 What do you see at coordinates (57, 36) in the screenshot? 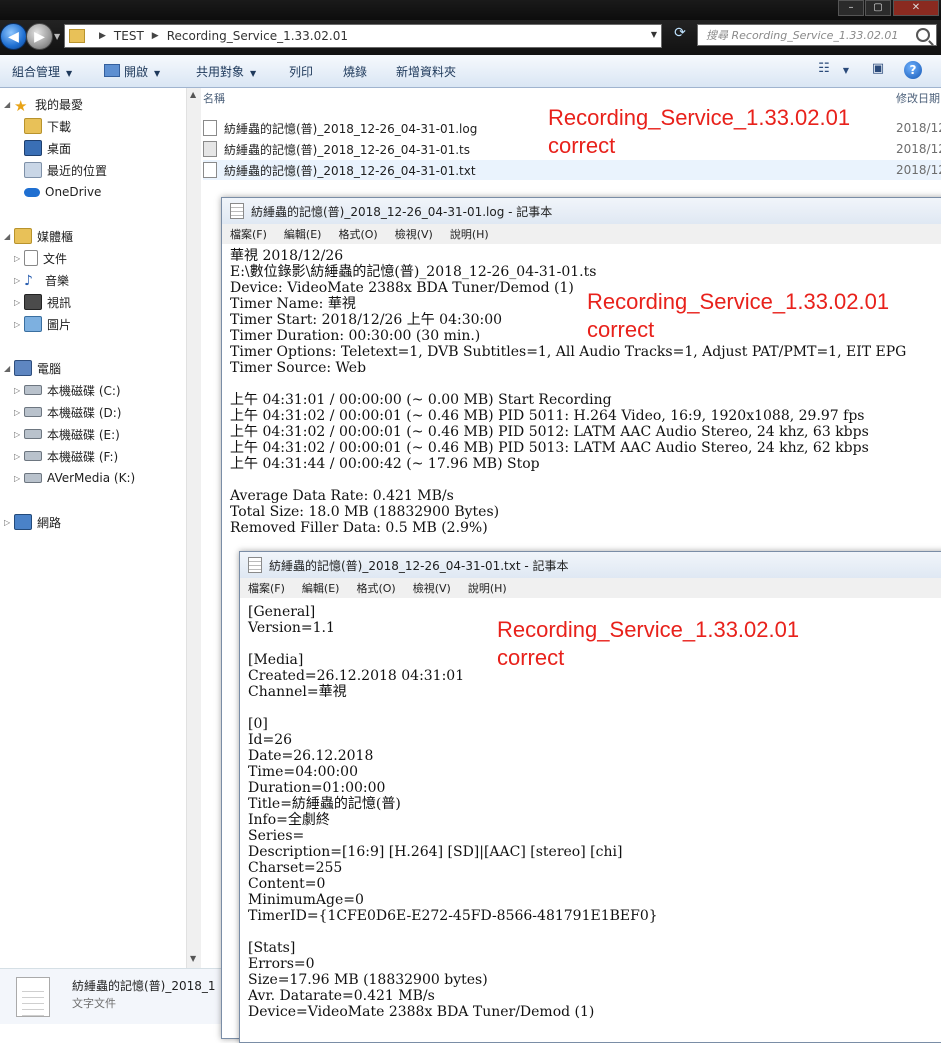
I see `recent-pages-dropdown: ▼` at bounding box center [57, 36].